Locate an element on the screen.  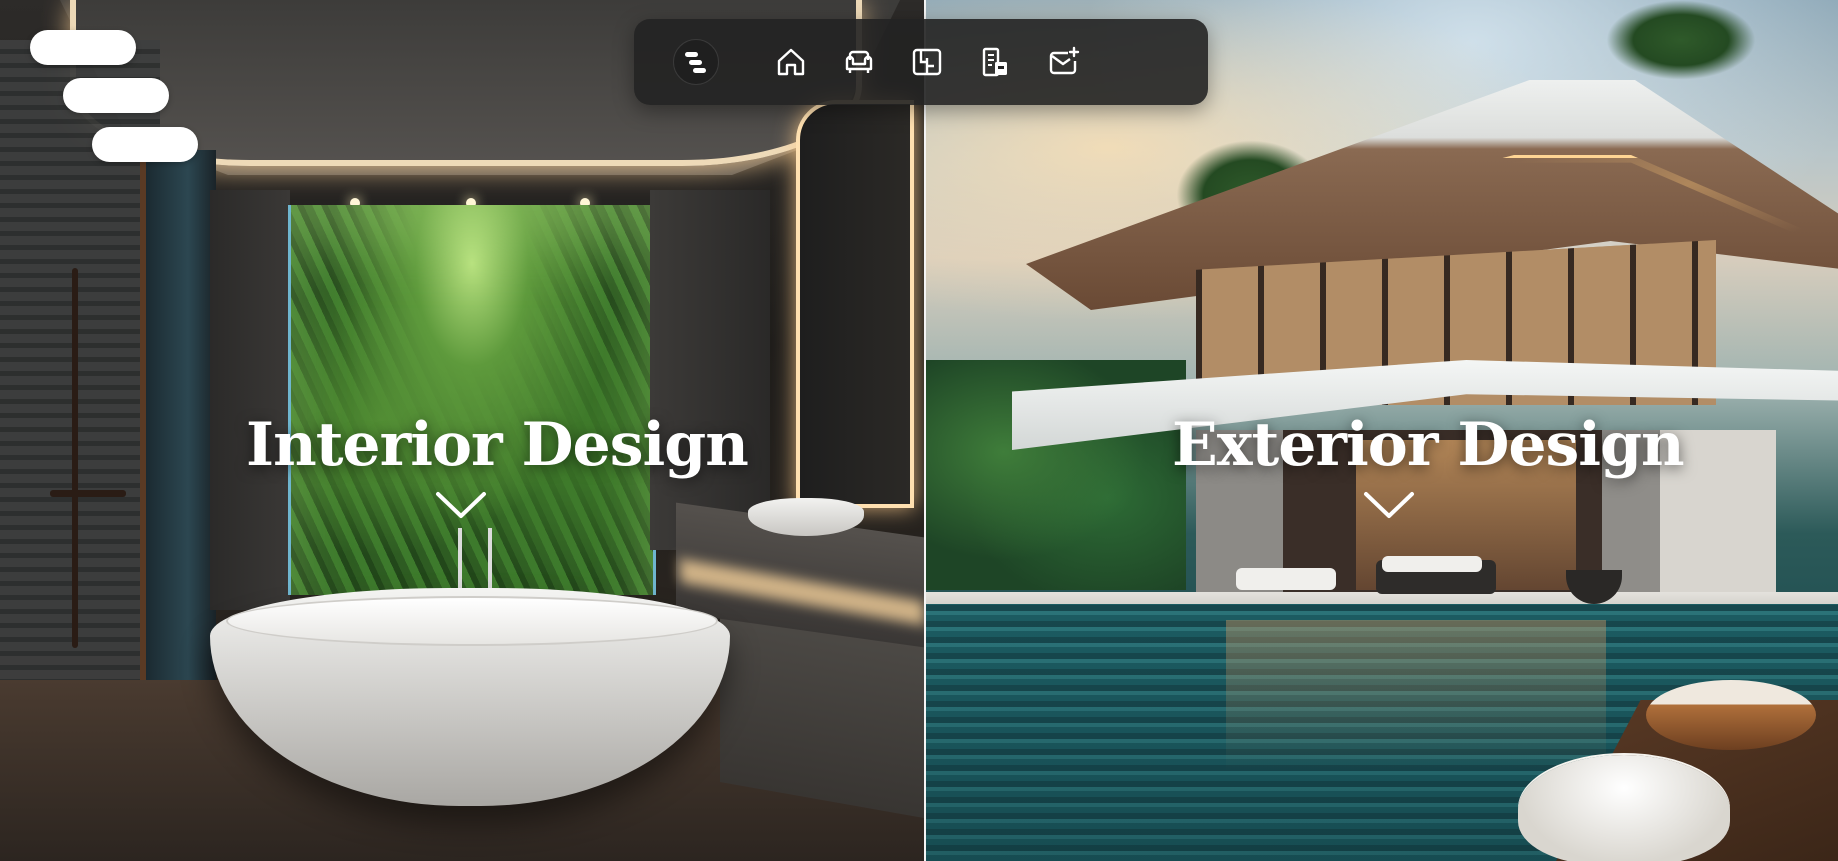
tub-faucet is located at coordinates (475, 559).